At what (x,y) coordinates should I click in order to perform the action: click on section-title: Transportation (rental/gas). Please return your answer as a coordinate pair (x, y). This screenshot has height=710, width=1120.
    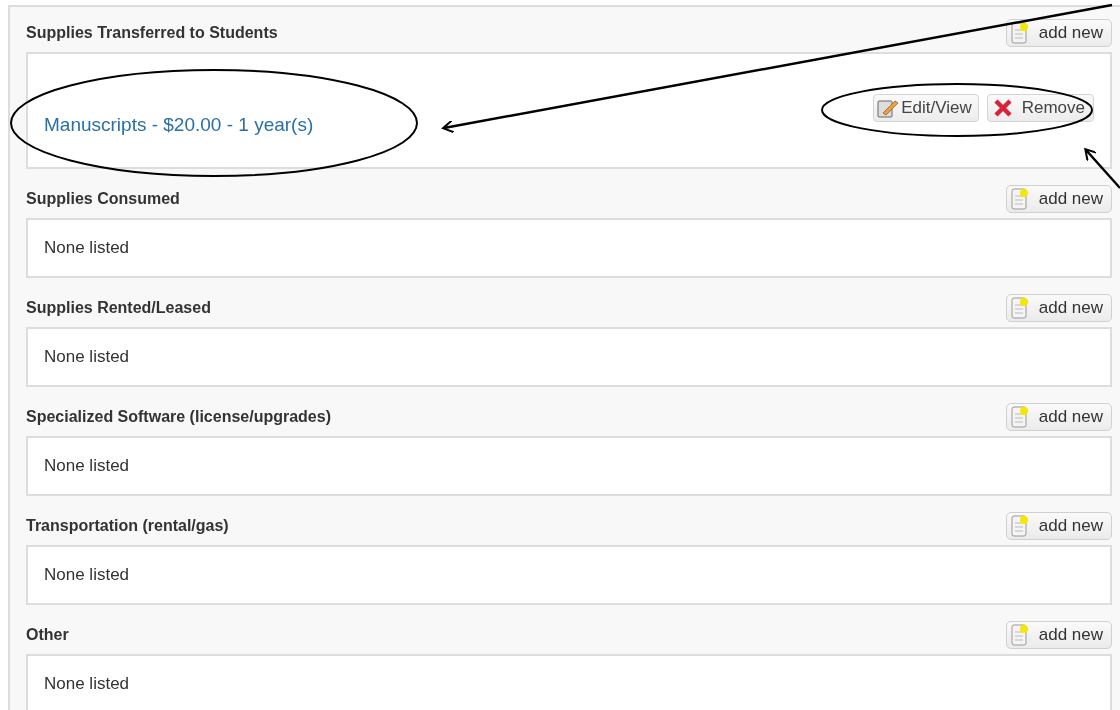
    Looking at the image, I should click on (127, 525).